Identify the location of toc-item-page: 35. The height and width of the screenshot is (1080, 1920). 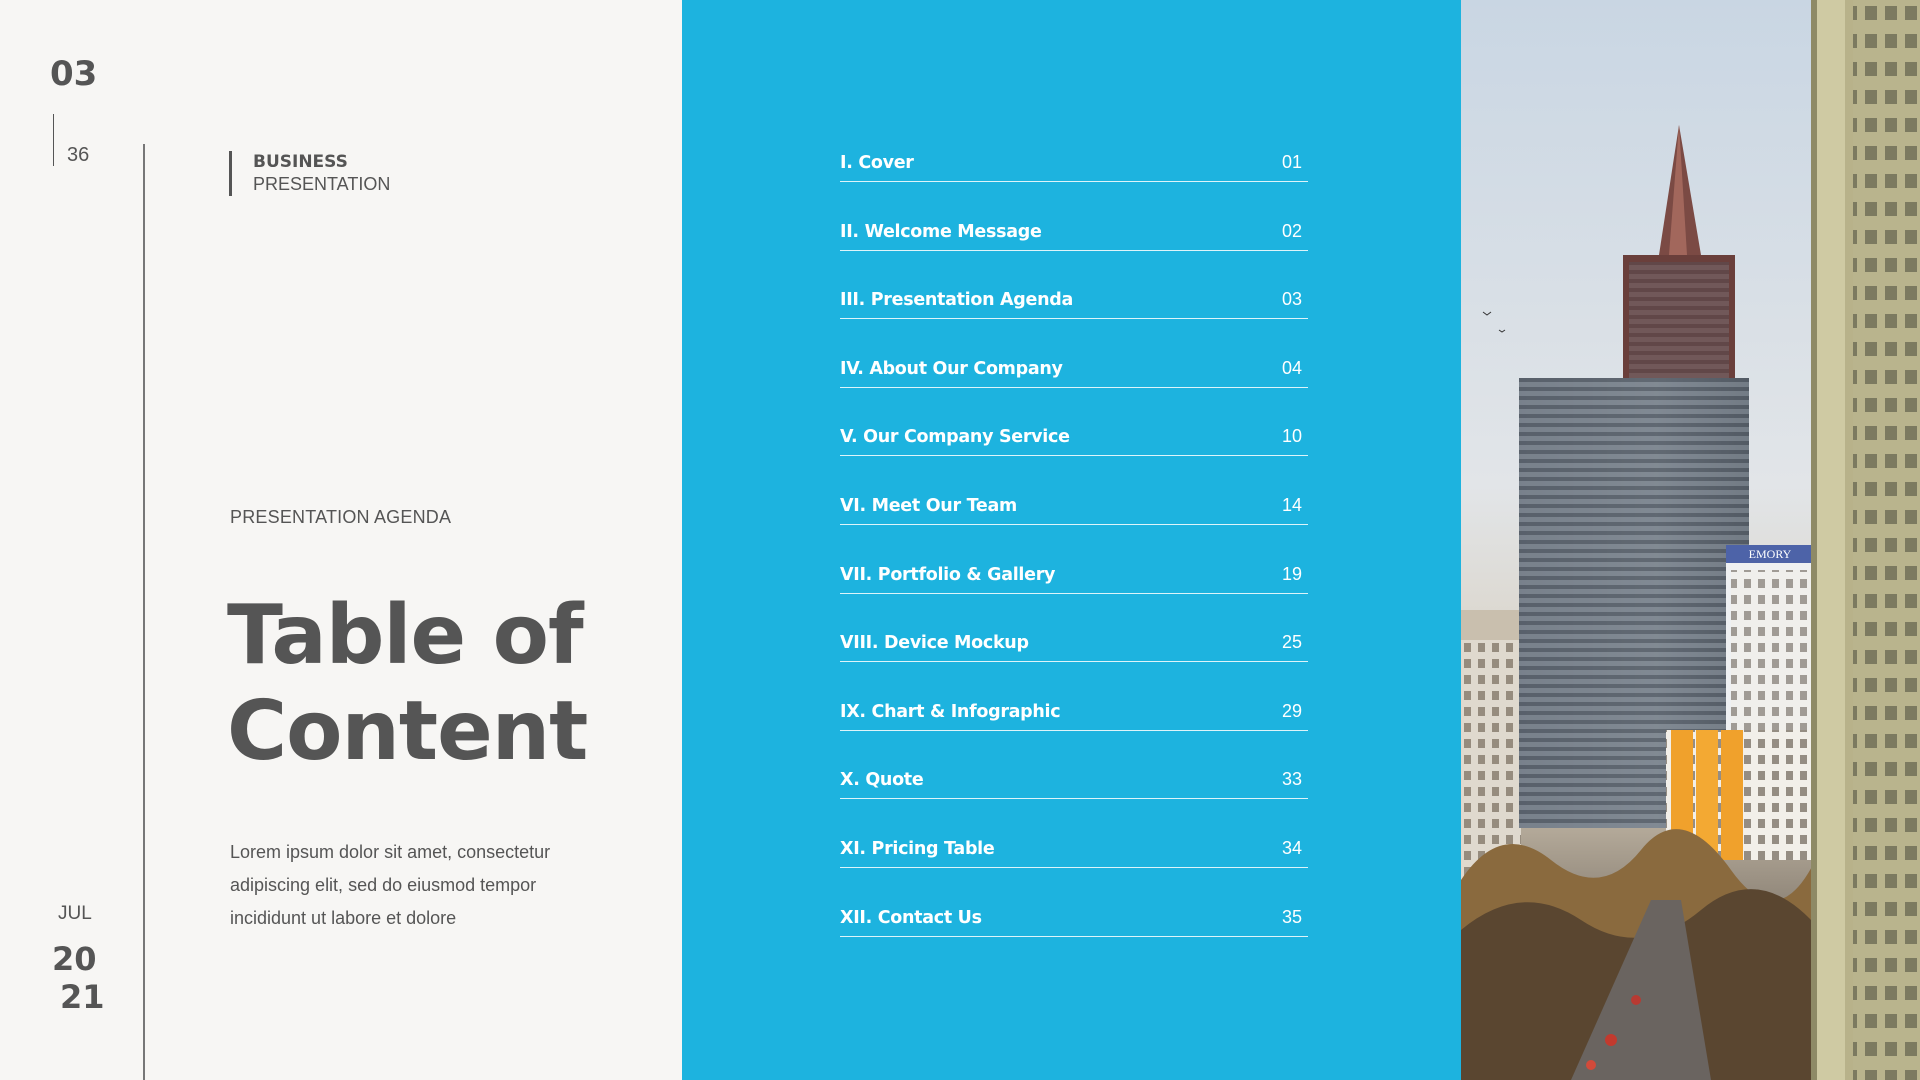
(1291, 916).